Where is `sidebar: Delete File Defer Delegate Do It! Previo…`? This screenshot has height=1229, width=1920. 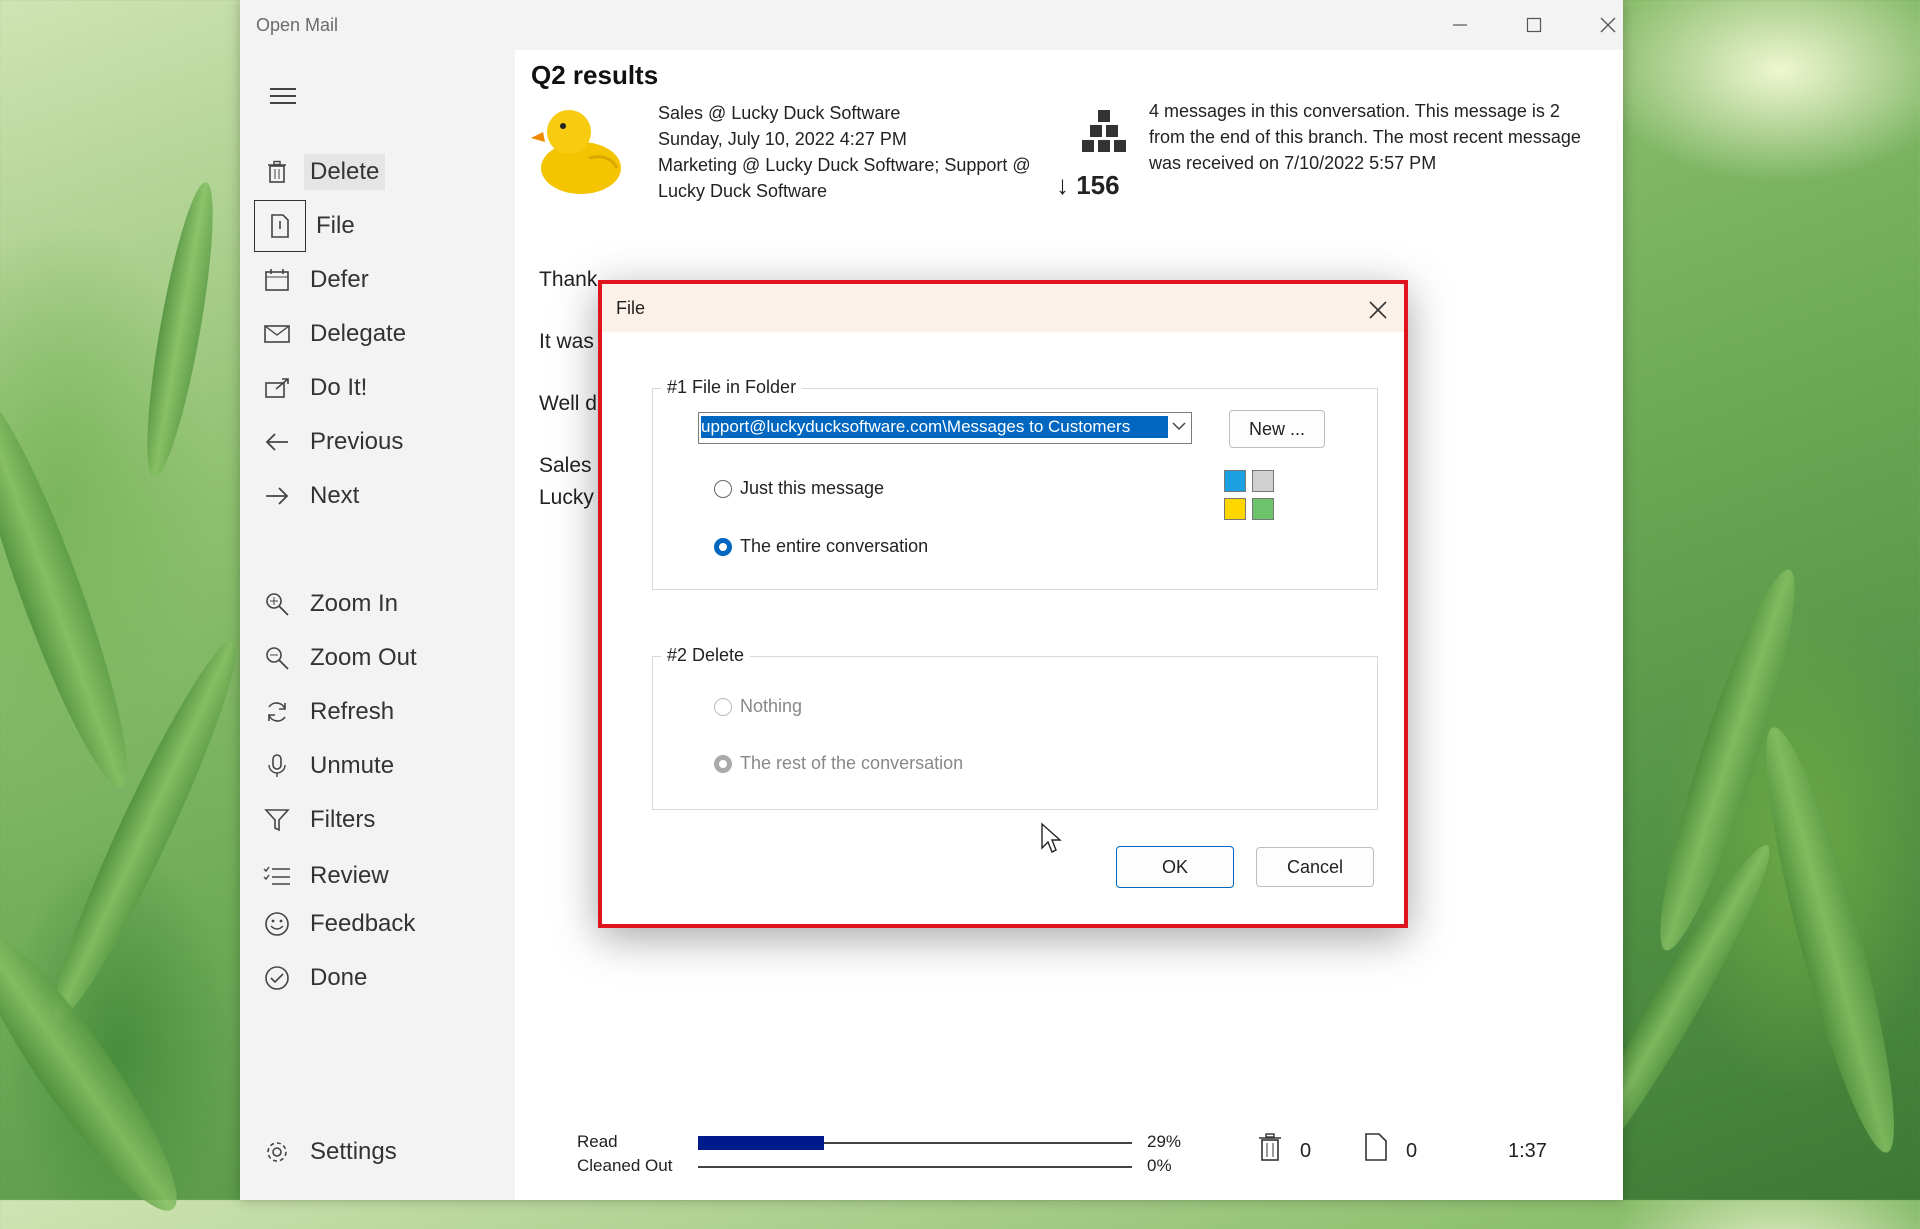
sidebar: Delete File Defer Delegate Do It! Previo… is located at coordinates (377, 625).